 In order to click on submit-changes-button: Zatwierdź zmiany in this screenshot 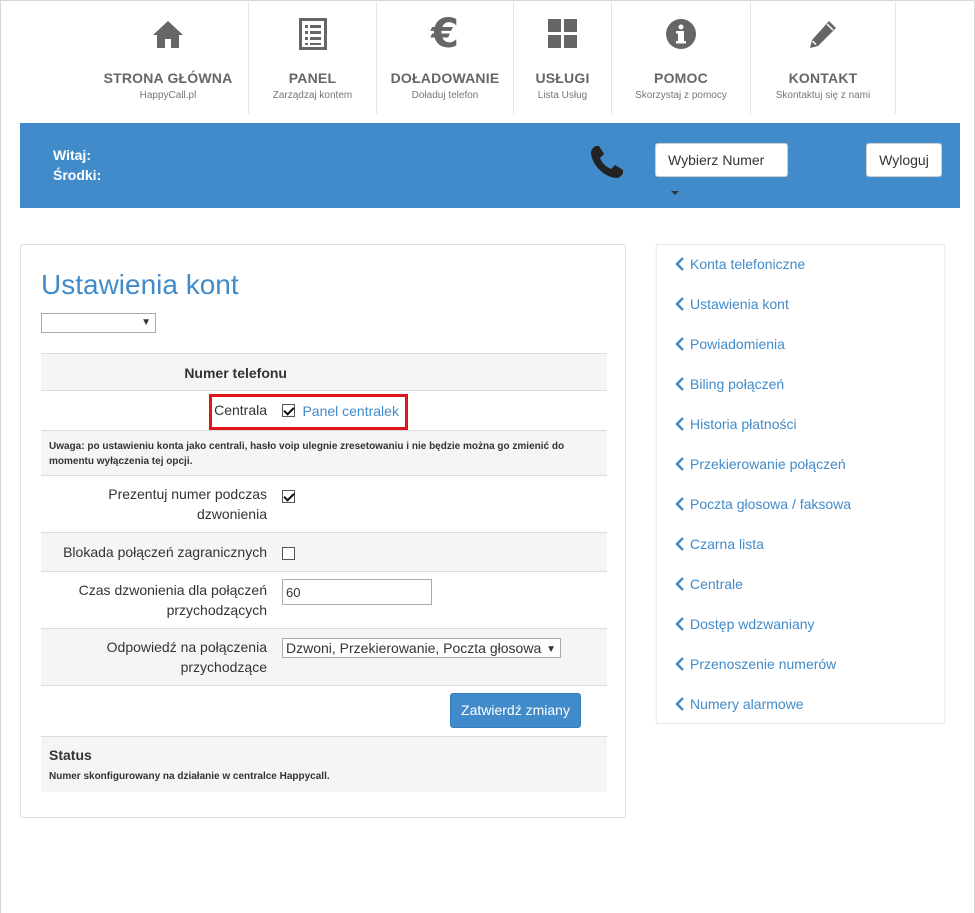, I will do `click(515, 710)`.